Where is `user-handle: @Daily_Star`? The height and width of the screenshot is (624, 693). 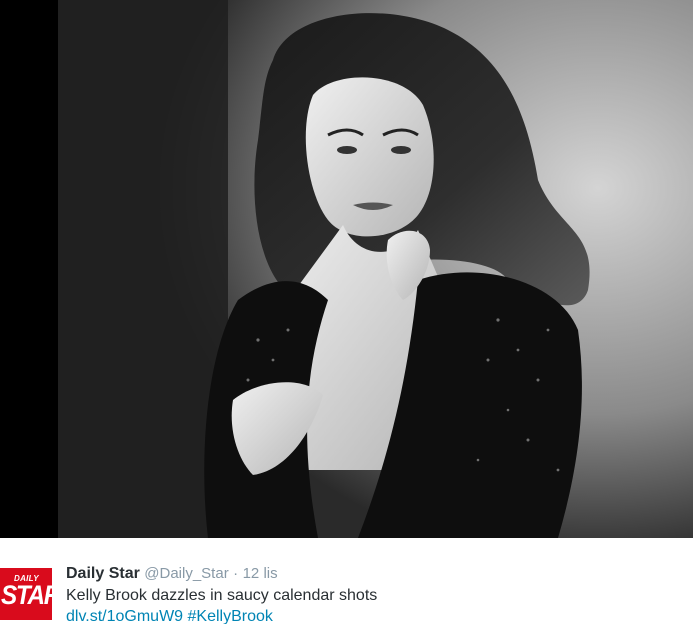 user-handle: @Daily_Star is located at coordinates (186, 573).